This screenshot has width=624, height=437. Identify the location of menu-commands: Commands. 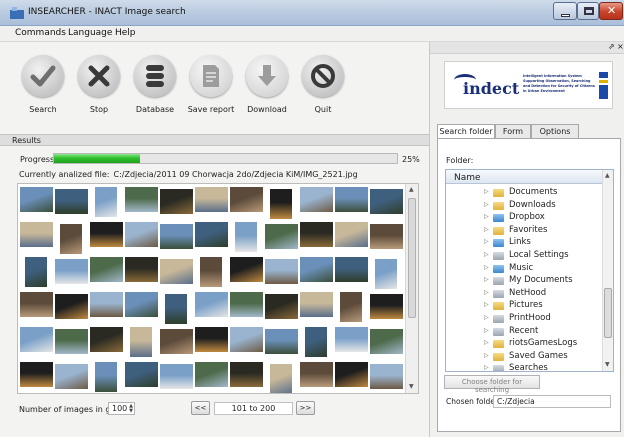
(40, 33).